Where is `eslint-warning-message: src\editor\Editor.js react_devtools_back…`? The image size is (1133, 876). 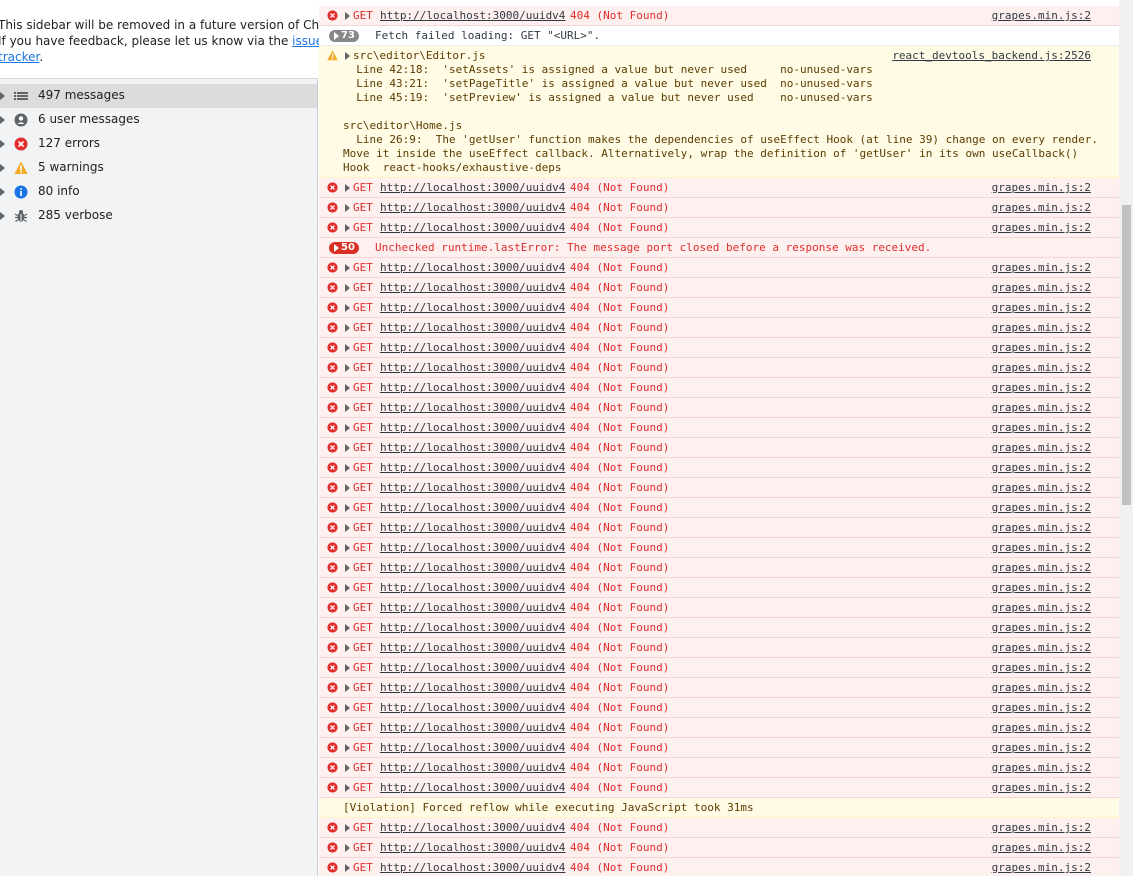 eslint-warning-message: src\editor\Editor.js react_devtools_back… is located at coordinates (719, 112).